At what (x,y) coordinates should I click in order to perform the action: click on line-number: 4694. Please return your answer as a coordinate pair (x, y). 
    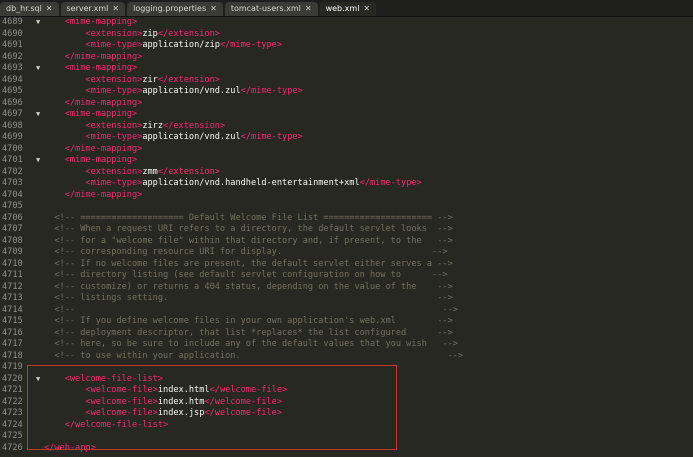
    Looking at the image, I should click on (12, 79).